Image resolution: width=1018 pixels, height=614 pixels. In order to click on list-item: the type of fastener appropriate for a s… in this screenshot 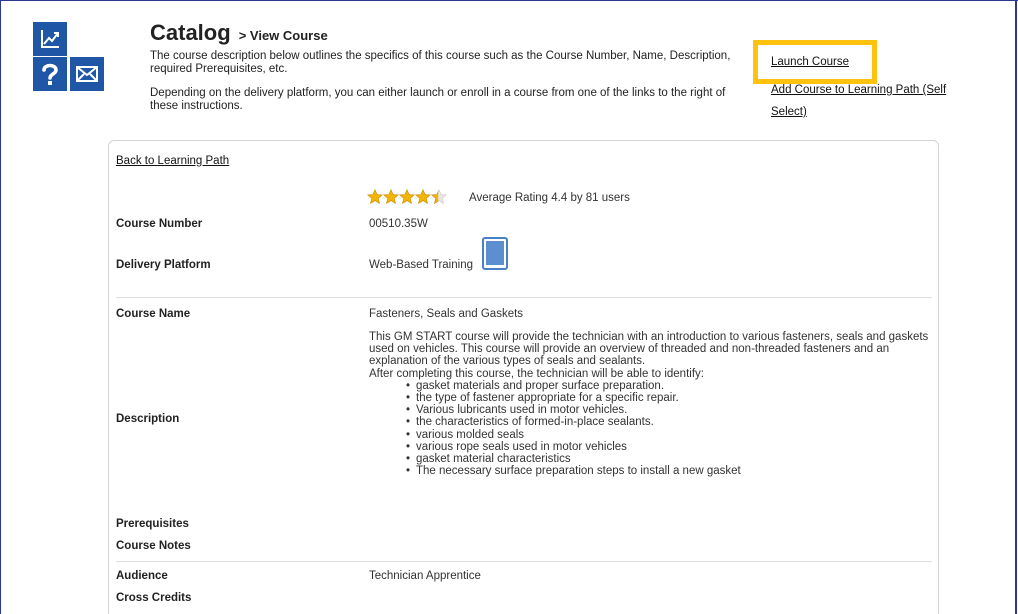, I will do `click(670, 398)`.